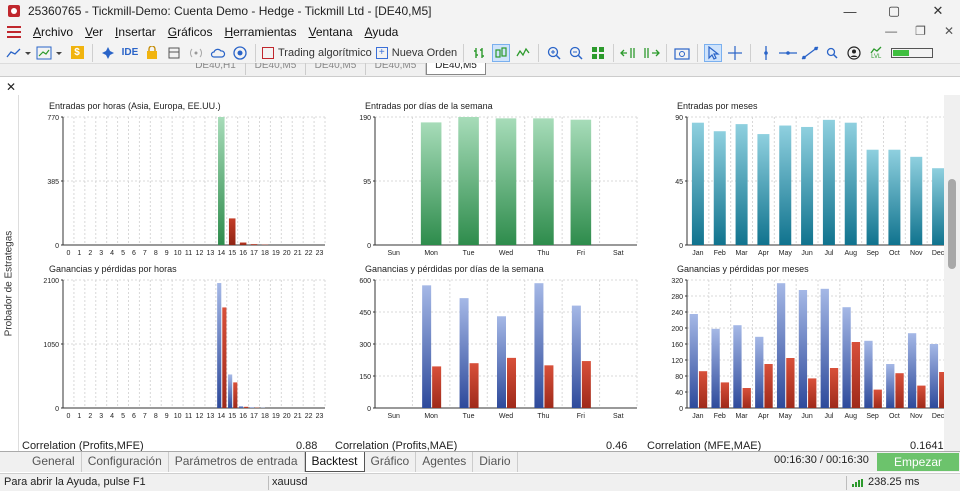 This screenshot has width=960, height=491. I want to click on x-tick-label: Fri, so click(581, 416).